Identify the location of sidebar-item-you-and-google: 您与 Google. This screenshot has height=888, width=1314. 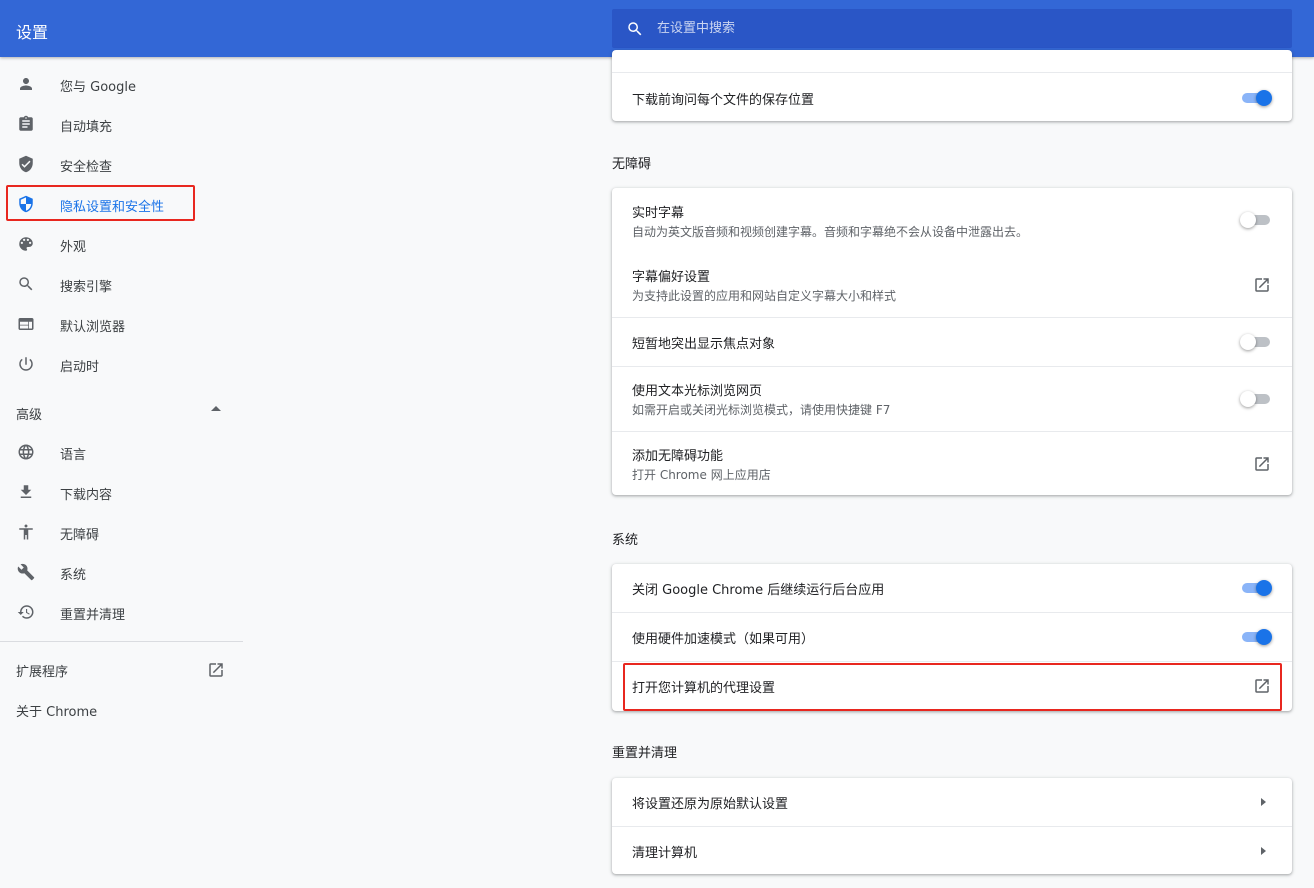
(121, 84).